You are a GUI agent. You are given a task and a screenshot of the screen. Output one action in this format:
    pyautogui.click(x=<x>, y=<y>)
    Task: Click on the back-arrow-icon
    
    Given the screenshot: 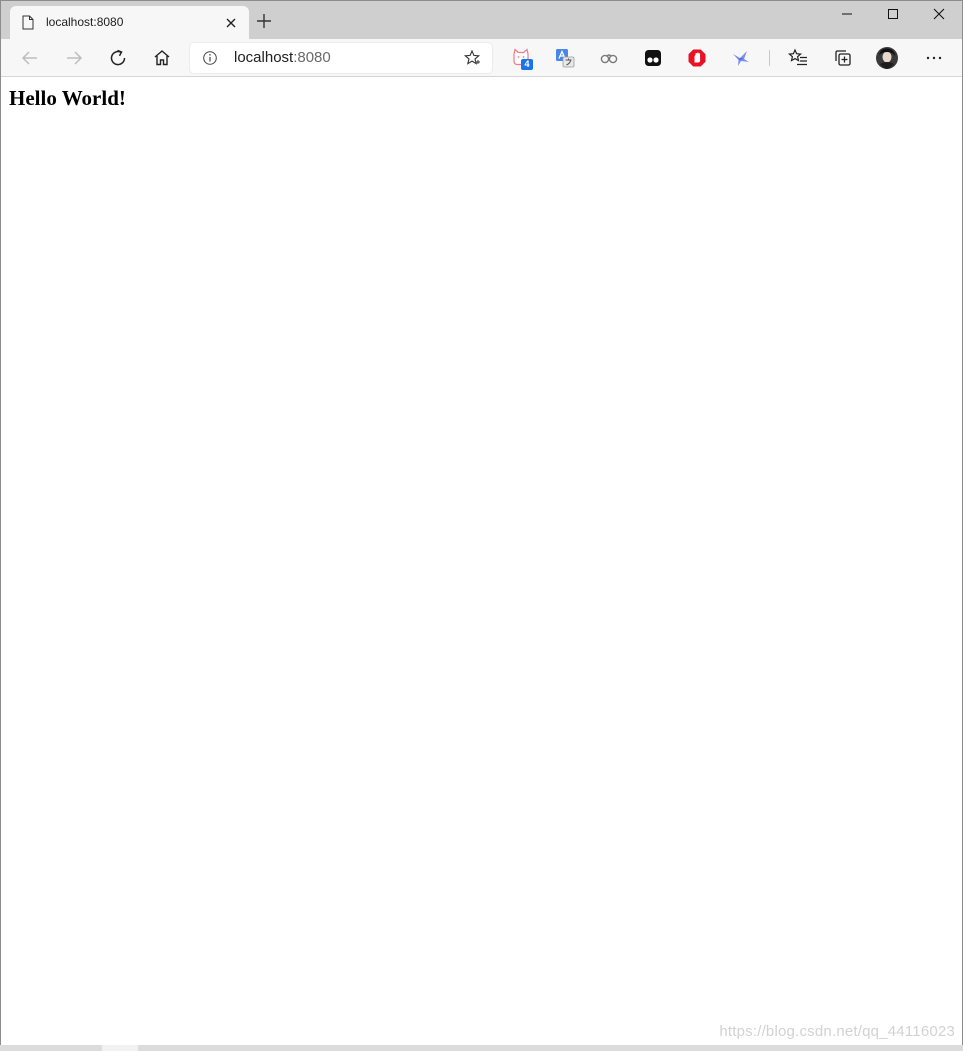 What is the action you would take?
    pyautogui.click(x=30, y=58)
    